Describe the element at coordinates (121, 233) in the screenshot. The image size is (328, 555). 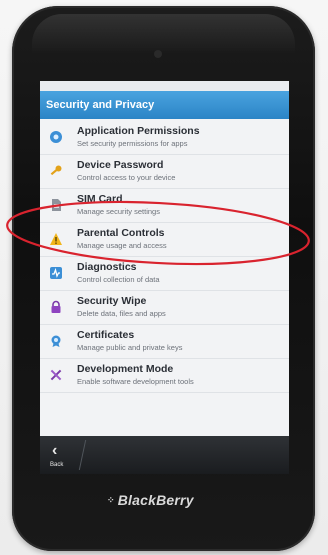
I see `item-title: Parental Controls` at that location.